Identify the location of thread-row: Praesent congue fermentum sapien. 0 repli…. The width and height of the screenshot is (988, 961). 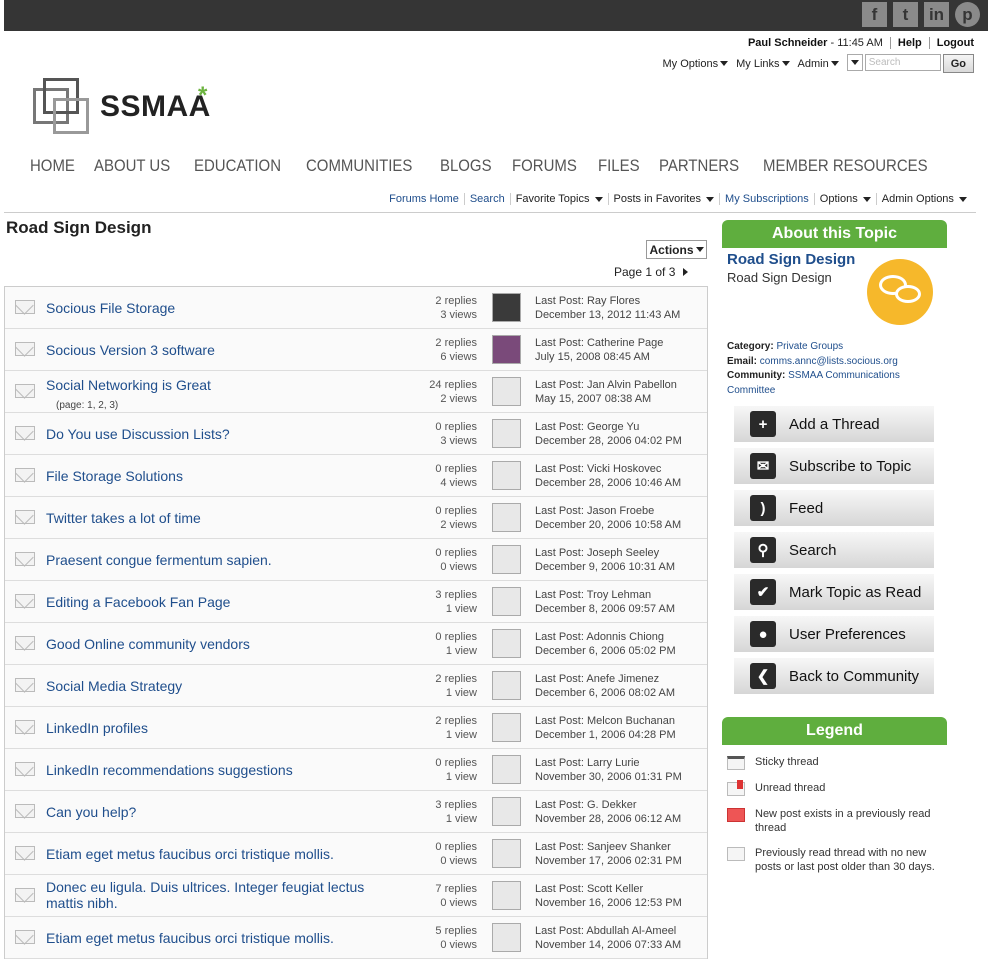
(356, 560).